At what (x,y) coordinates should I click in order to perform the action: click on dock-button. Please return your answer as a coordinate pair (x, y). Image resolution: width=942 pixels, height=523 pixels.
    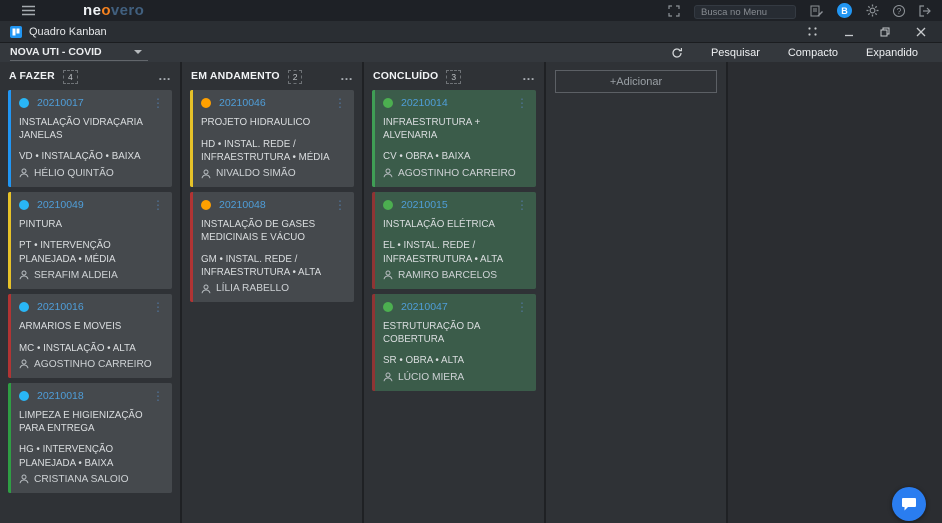
    Looking at the image, I should click on (812, 31).